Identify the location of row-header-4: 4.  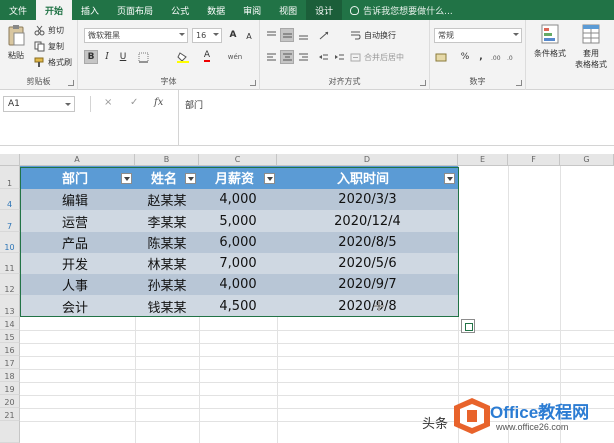
(10, 199).